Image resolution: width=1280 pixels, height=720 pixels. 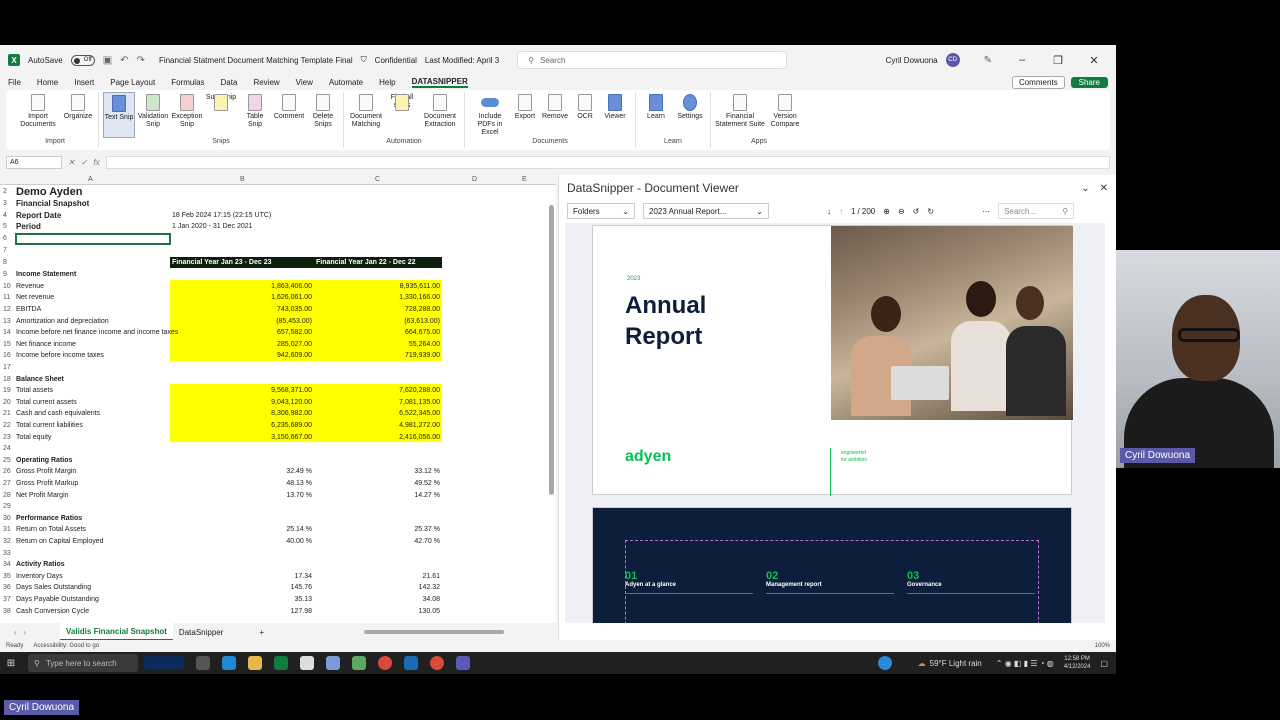 What do you see at coordinates (379, 495) in the screenshot?
I see `cell-fy22: 14.27 %` at bounding box center [379, 495].